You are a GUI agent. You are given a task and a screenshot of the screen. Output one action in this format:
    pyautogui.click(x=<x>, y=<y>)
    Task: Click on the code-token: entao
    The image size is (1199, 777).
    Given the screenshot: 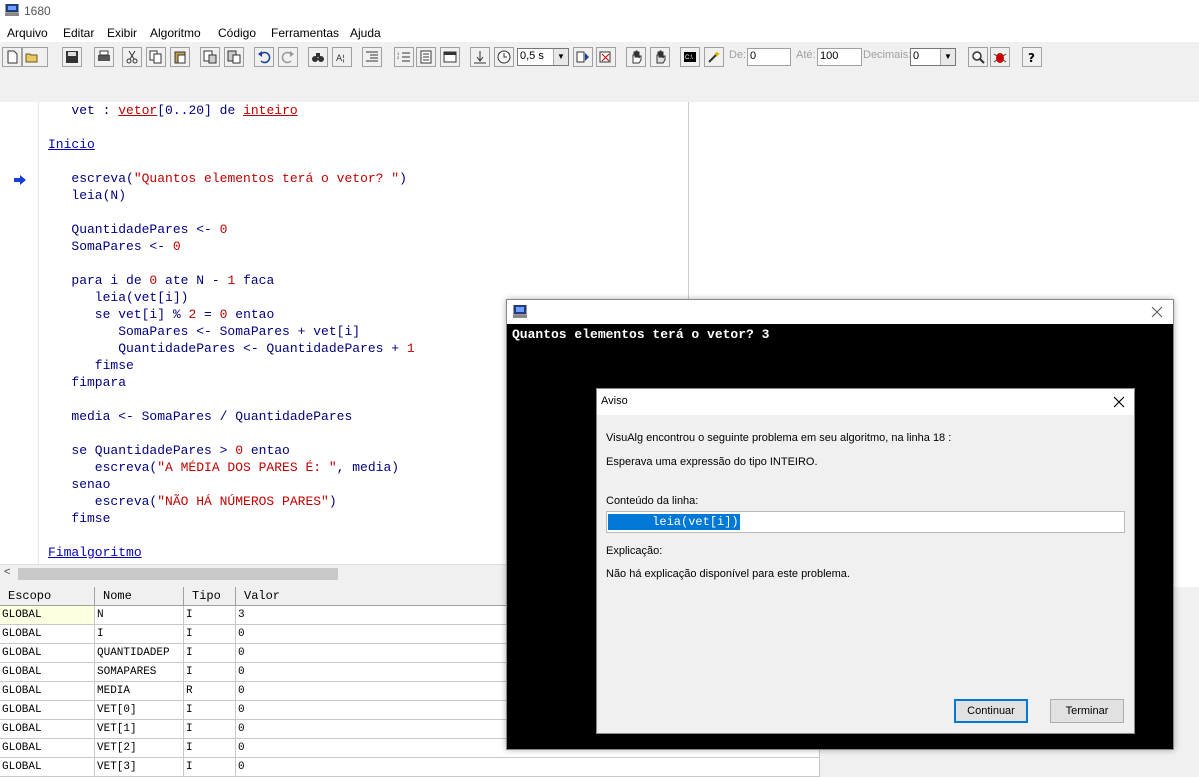 What is the action you would take?
    pyautogui.click(x=251, y=314)
    